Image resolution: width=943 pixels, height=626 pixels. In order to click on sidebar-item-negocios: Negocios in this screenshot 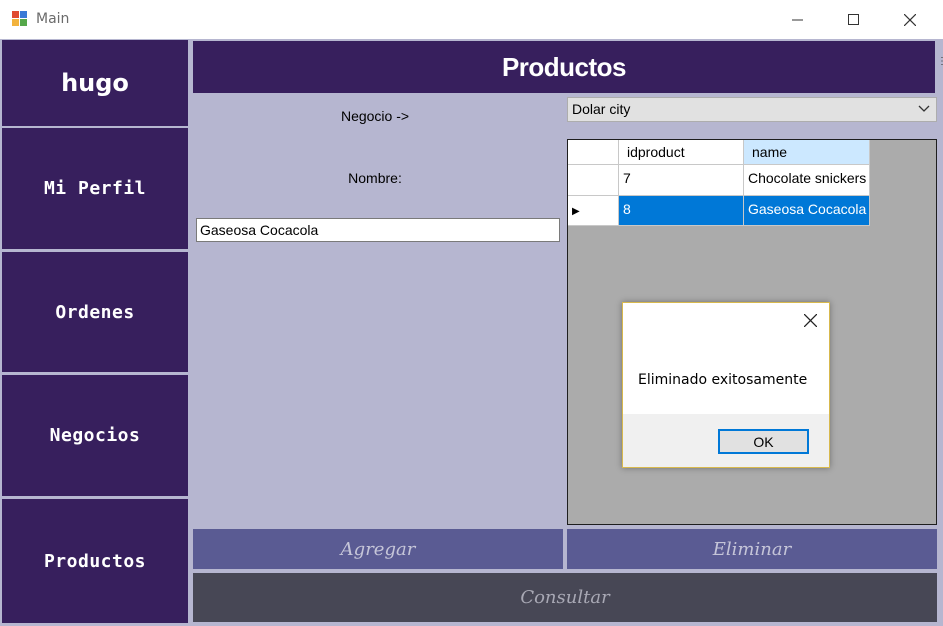, I will do `click(95, 435)`.